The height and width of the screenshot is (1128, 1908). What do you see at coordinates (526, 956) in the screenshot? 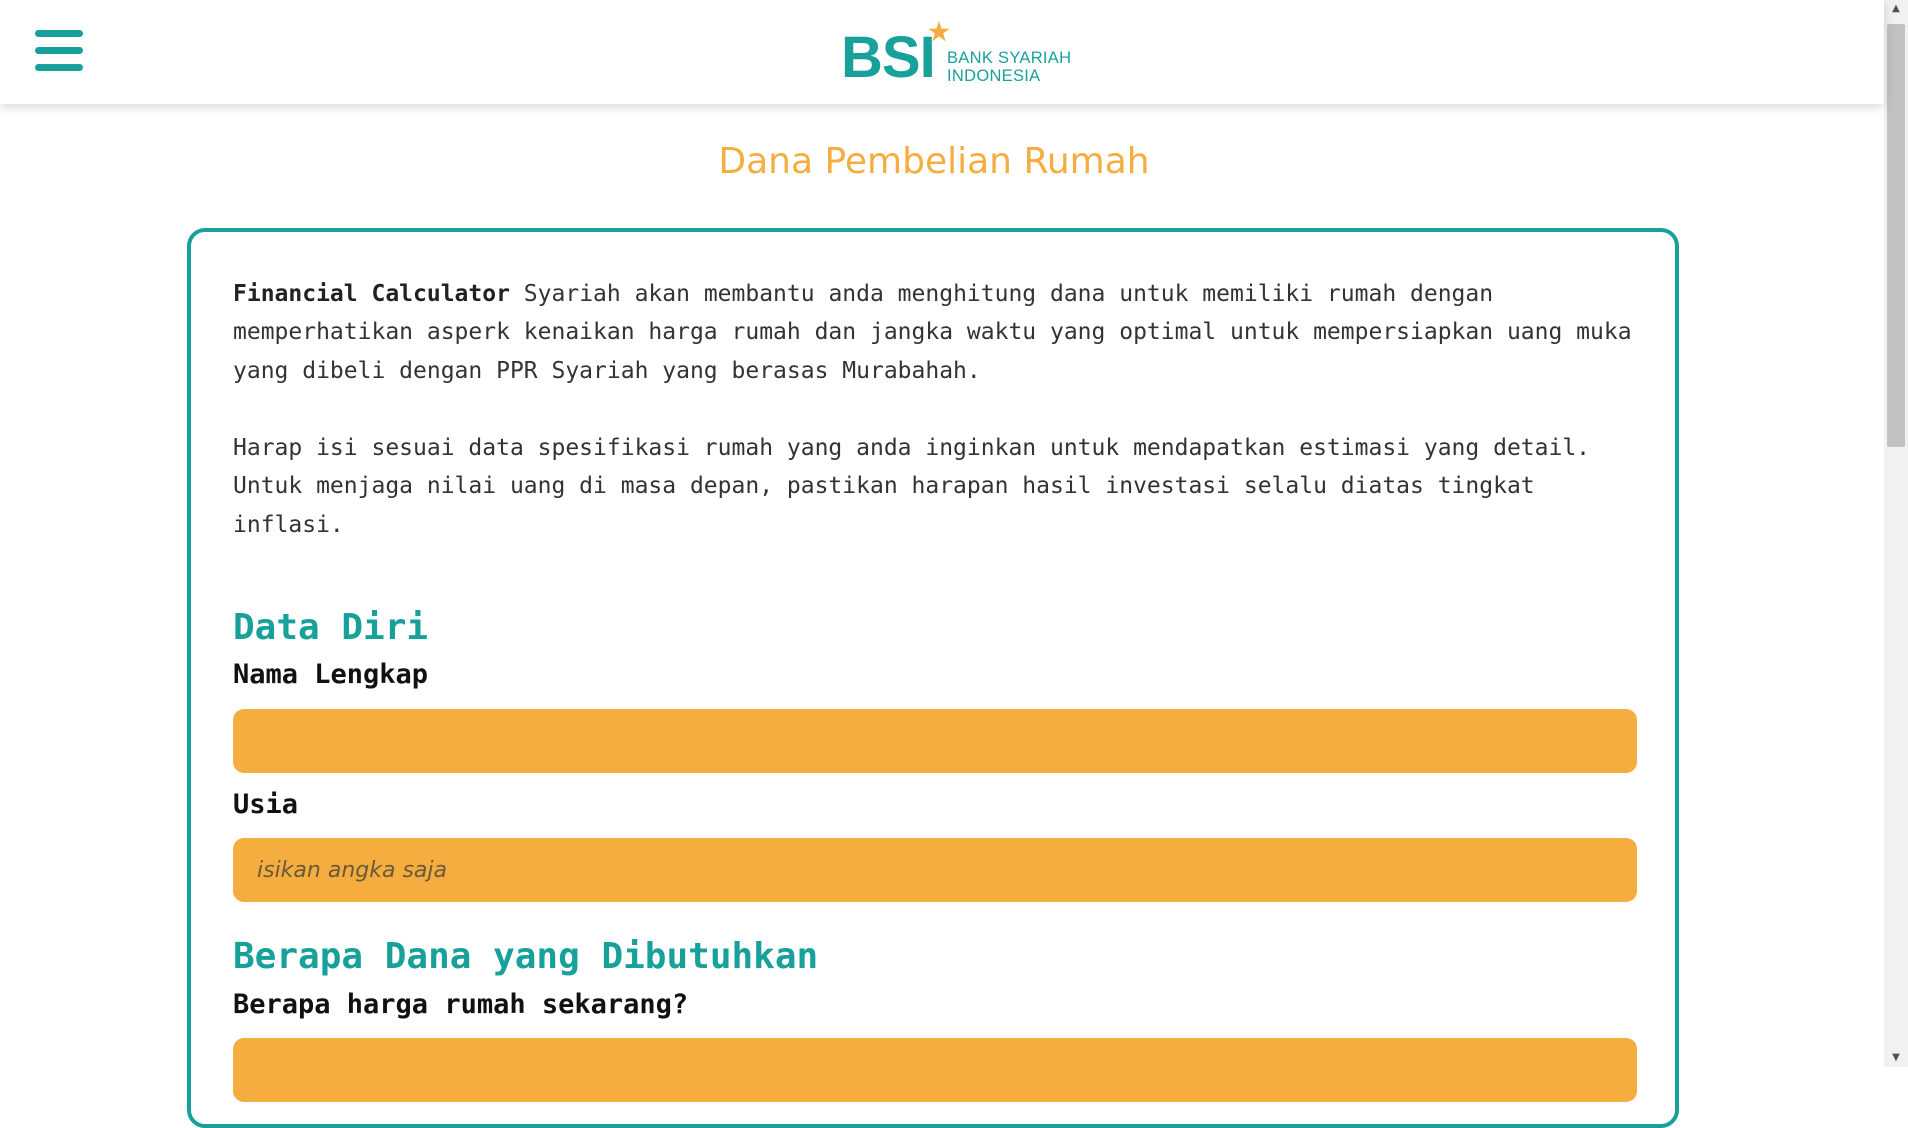
I see `section-title-dana: Berapa Dana yang Dibutuhkan` at bounding box center [526, 956].